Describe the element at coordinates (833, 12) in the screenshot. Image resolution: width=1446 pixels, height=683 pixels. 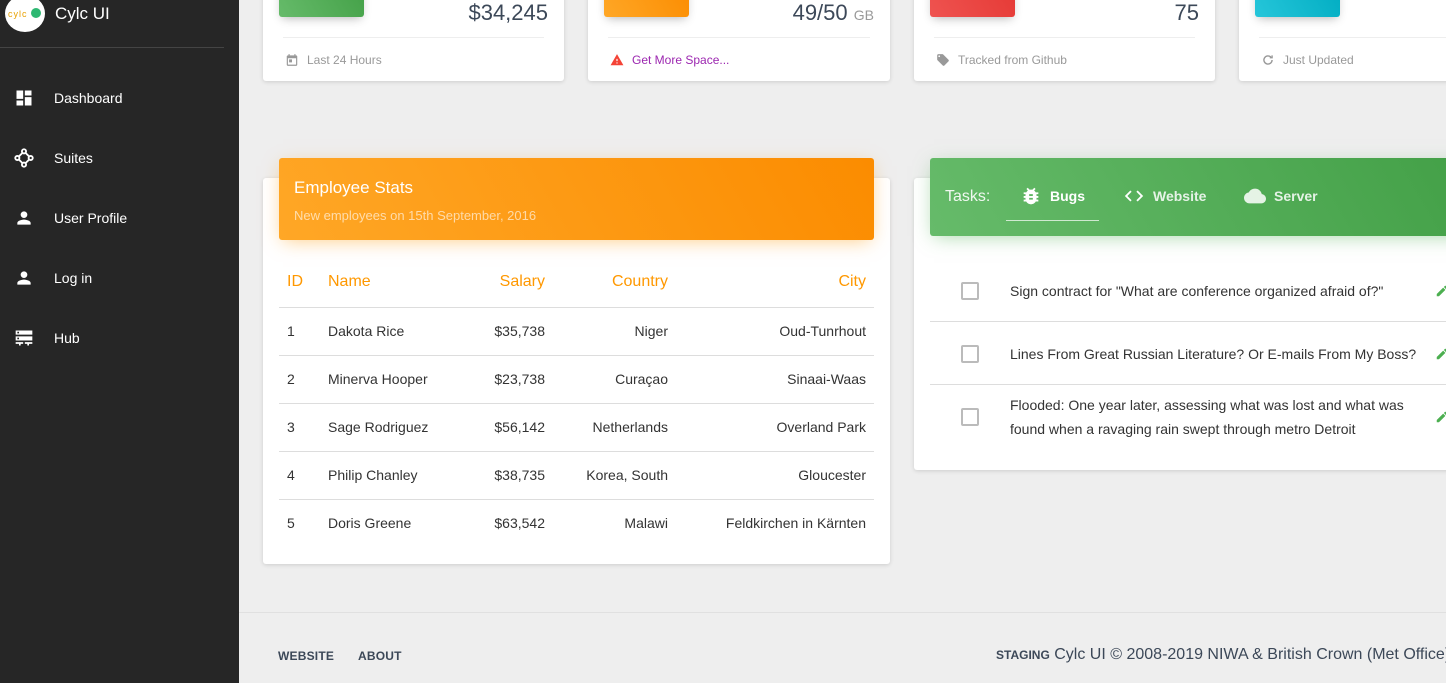
I see `stat-value: 49/50 GB` at that location.